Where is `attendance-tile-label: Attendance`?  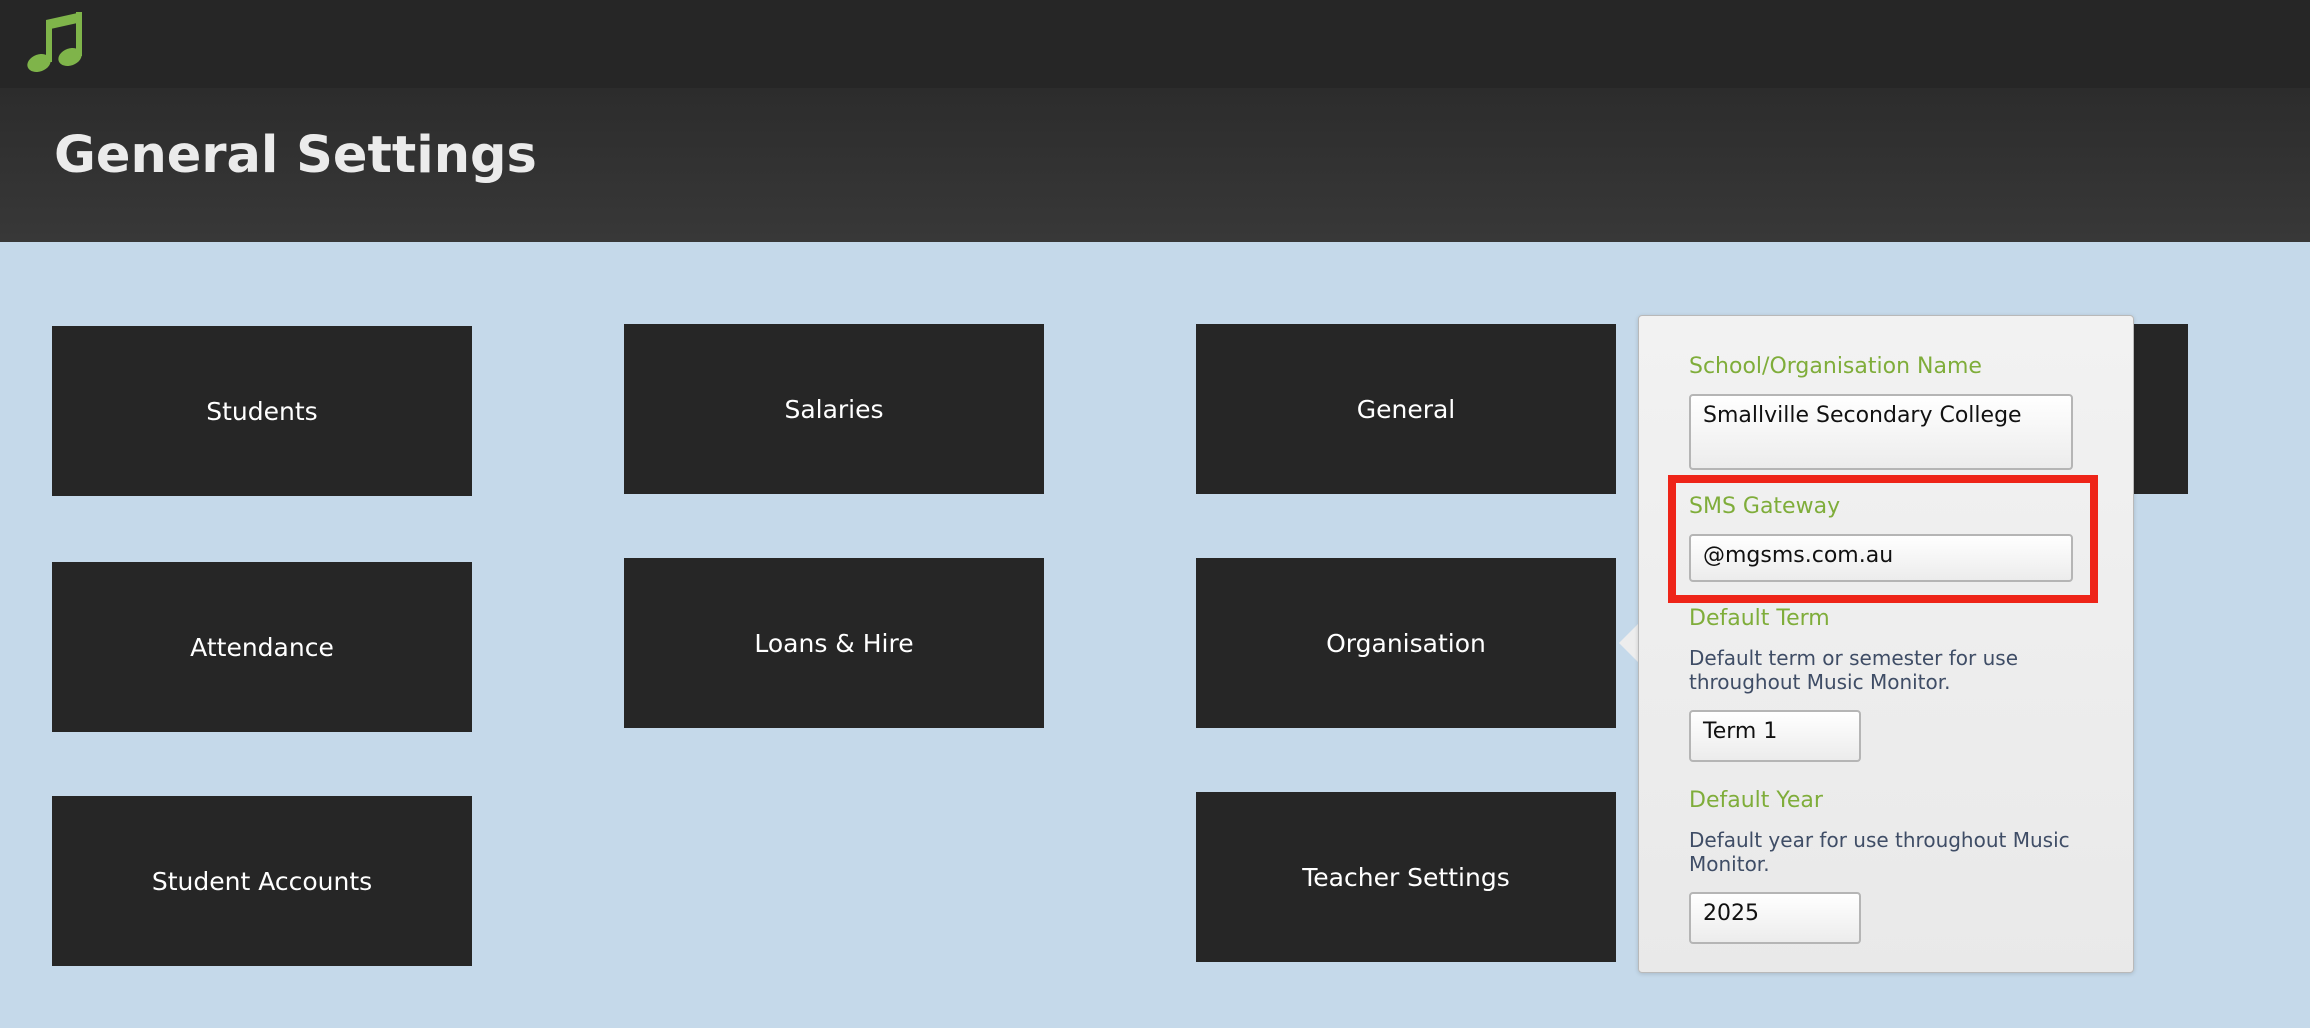 attendance-tile-label: Attendance is located at coordinates (262, 647).